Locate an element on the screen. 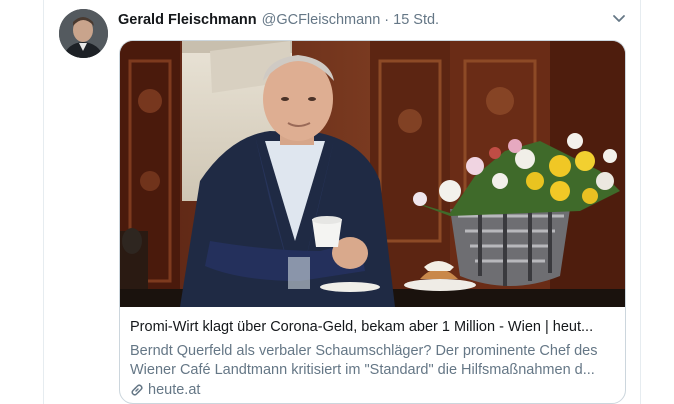 This screenshot has width=674, height=404. avatar is located at coordinates (83, 33).